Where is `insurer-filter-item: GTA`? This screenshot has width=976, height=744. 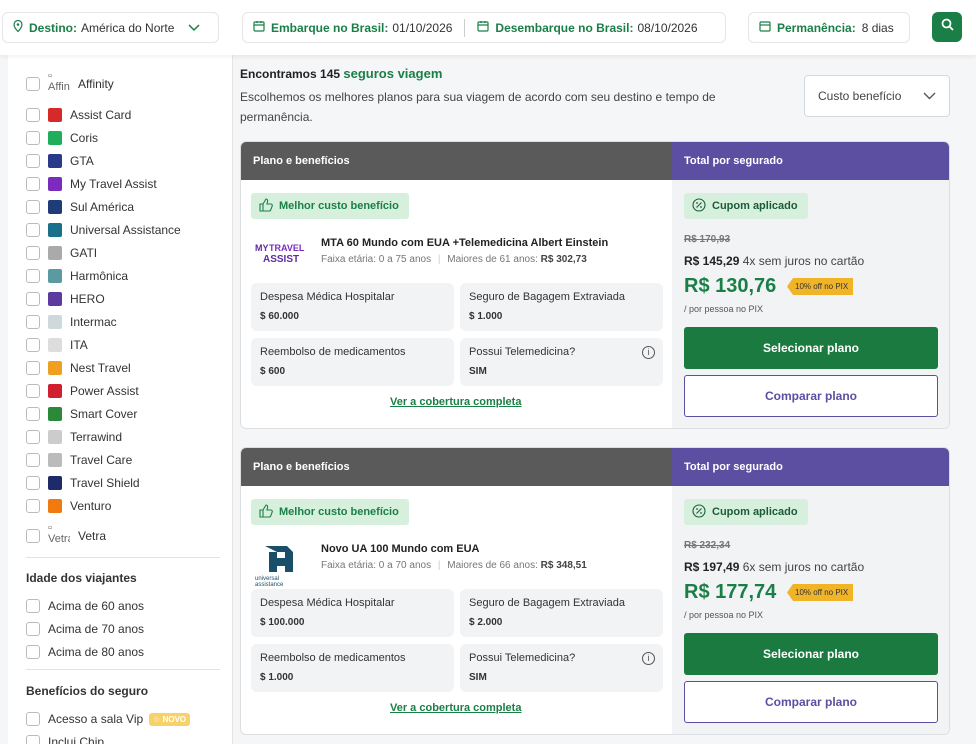
insurer-filter-item: GTA is located at coordinates (60, 161).